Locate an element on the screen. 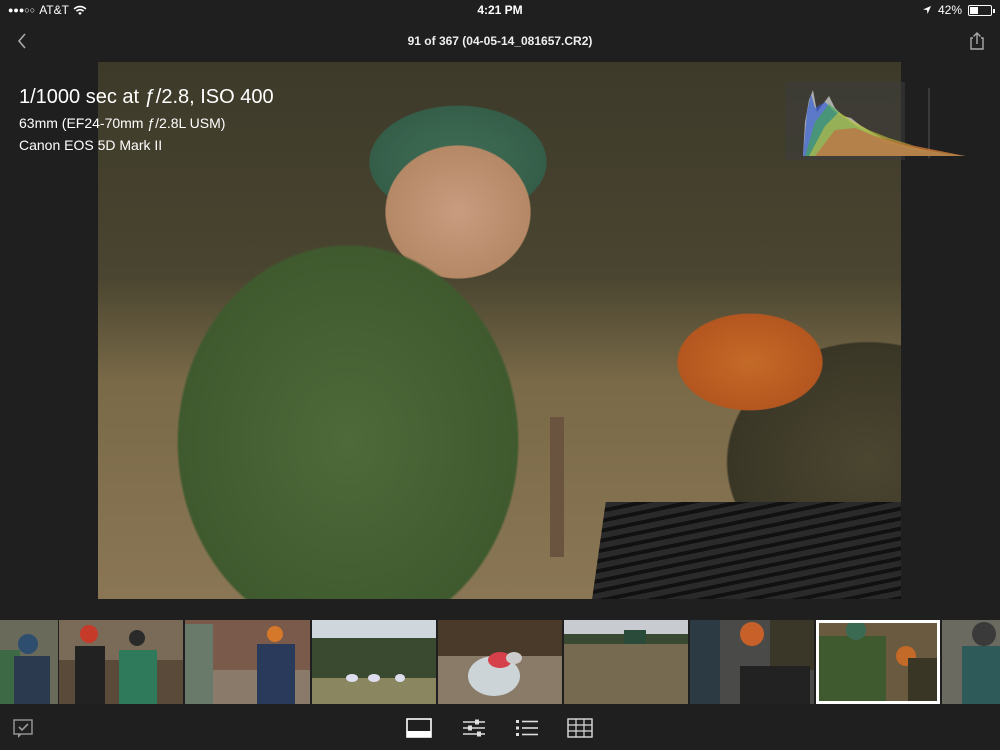 The image size is (1000, 750). share-icon is located at coordinates (977, 41).